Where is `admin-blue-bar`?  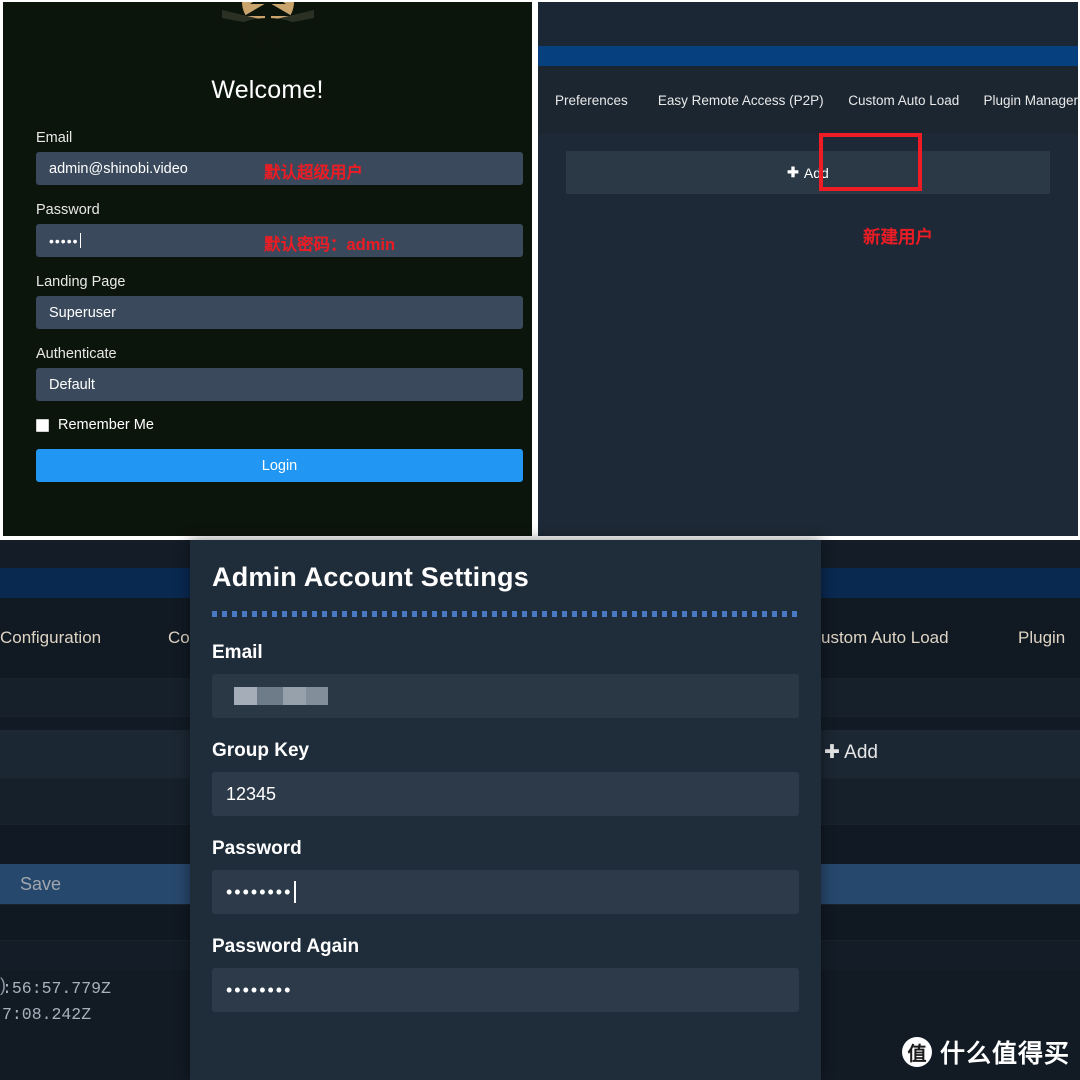 admin-blue-bar is located at coordinates (808, 56).